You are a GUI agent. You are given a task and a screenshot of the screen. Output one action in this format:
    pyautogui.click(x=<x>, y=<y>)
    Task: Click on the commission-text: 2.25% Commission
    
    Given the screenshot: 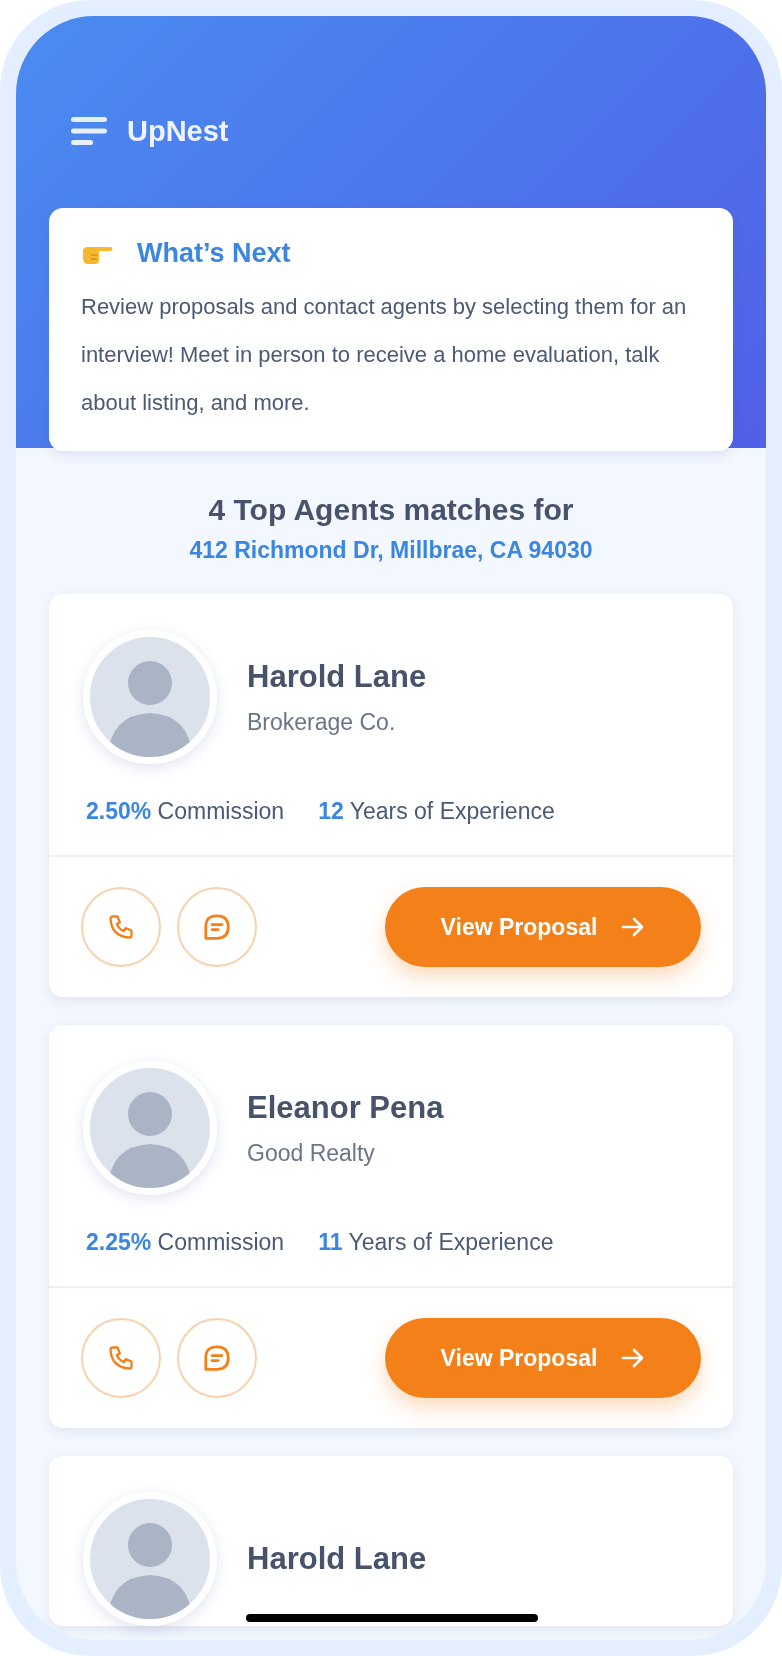 What is the action you would take?
    pyautogui.click(x=185, y=1242)
    